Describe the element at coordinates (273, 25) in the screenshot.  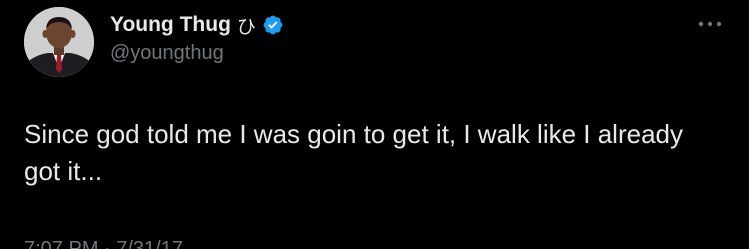
I see `verified-badge-icon` at that location.